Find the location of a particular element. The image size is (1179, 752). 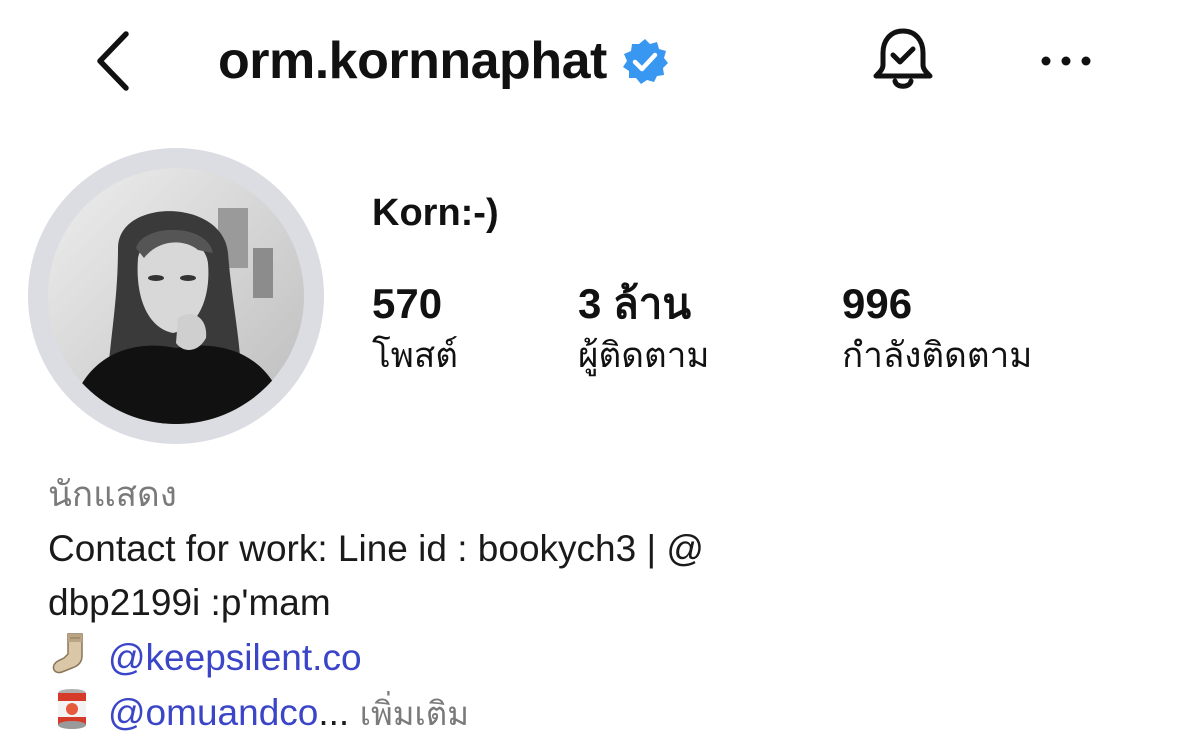

avatar-photo is located at coordinates (176, 296).